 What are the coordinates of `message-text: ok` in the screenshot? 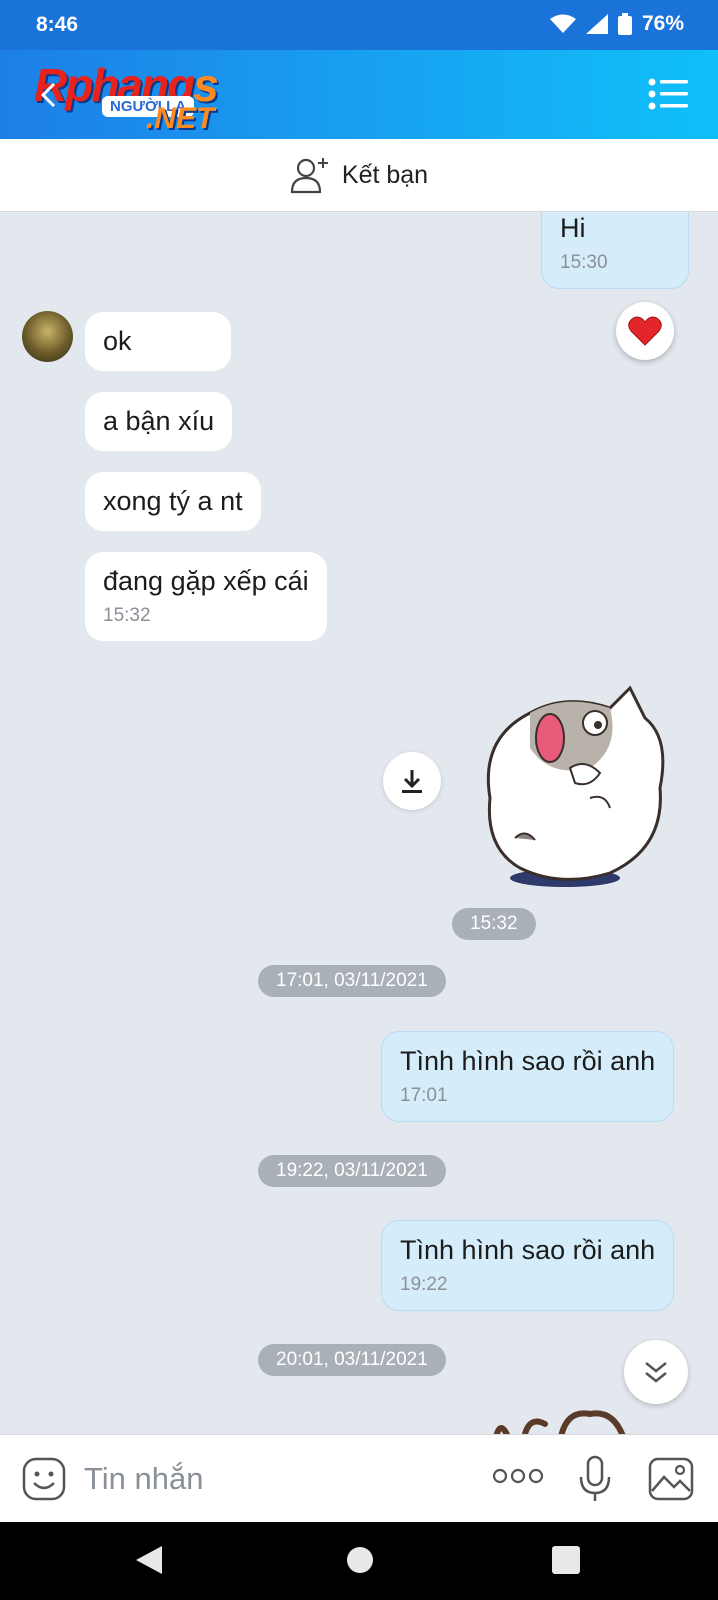 It's located at (117, 341).